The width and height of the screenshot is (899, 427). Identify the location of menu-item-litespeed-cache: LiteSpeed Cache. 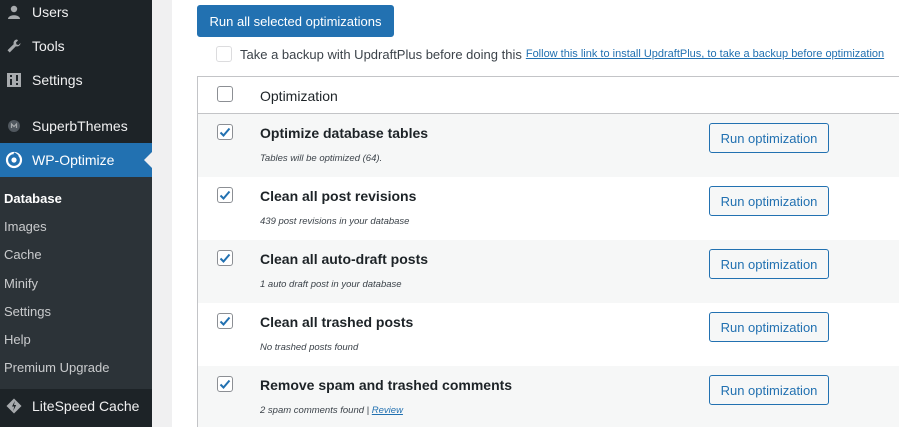
(76, 406).